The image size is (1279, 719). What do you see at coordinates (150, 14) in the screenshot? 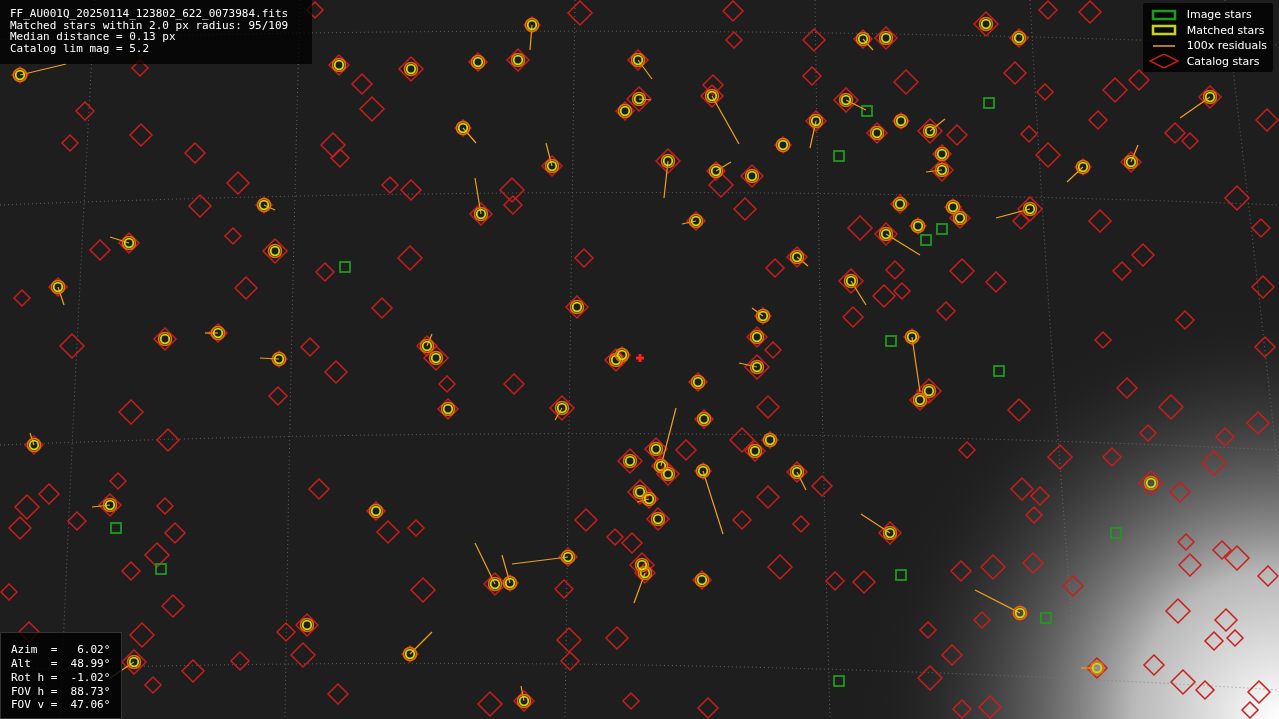
I see `info-text: FF_AU001Q_20250114_123802_622_0073984.fits` at bounding box center [150, 14].